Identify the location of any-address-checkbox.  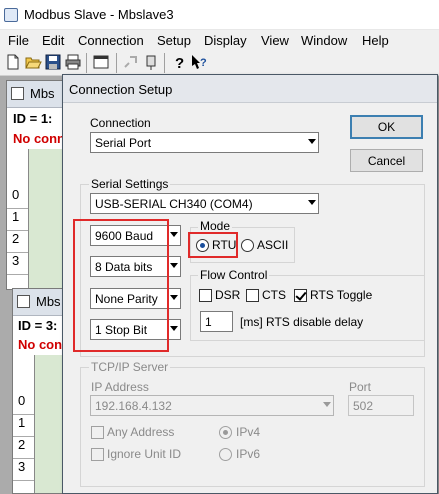
(97, 432).